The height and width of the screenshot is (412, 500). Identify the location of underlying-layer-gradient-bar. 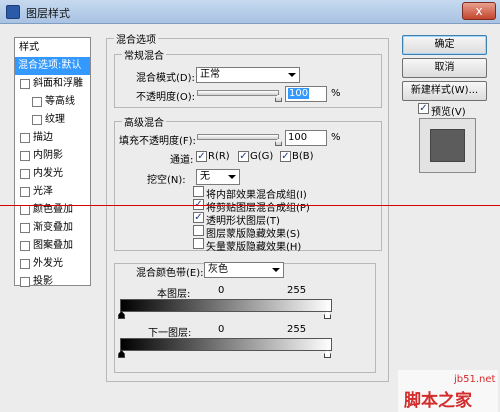
(226, 344).